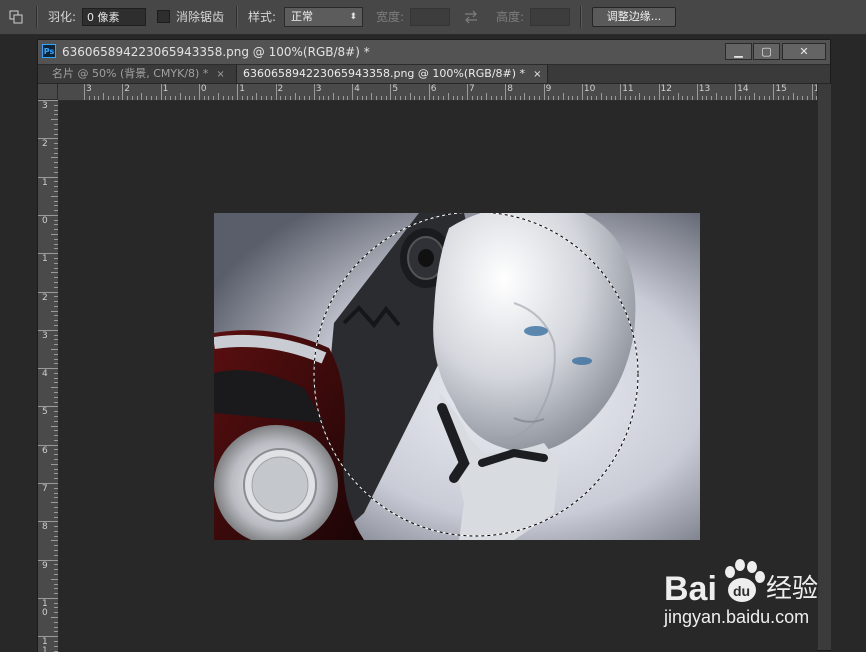 The height and width of the screenshot is (652, 866). What do you see at coordinates (804, 51) in the screenshot?
I see `close-window-button: ✕` at bounding box center [804, 51].